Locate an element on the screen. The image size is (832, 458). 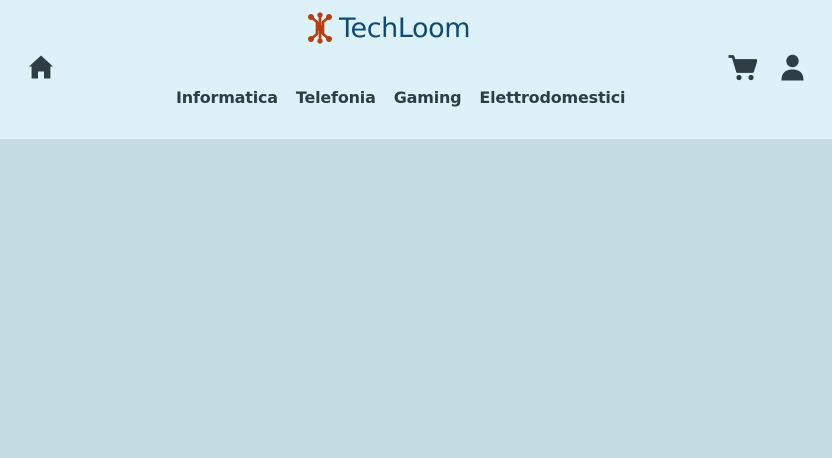
network-node-icon is located at coordinates (320, 28).